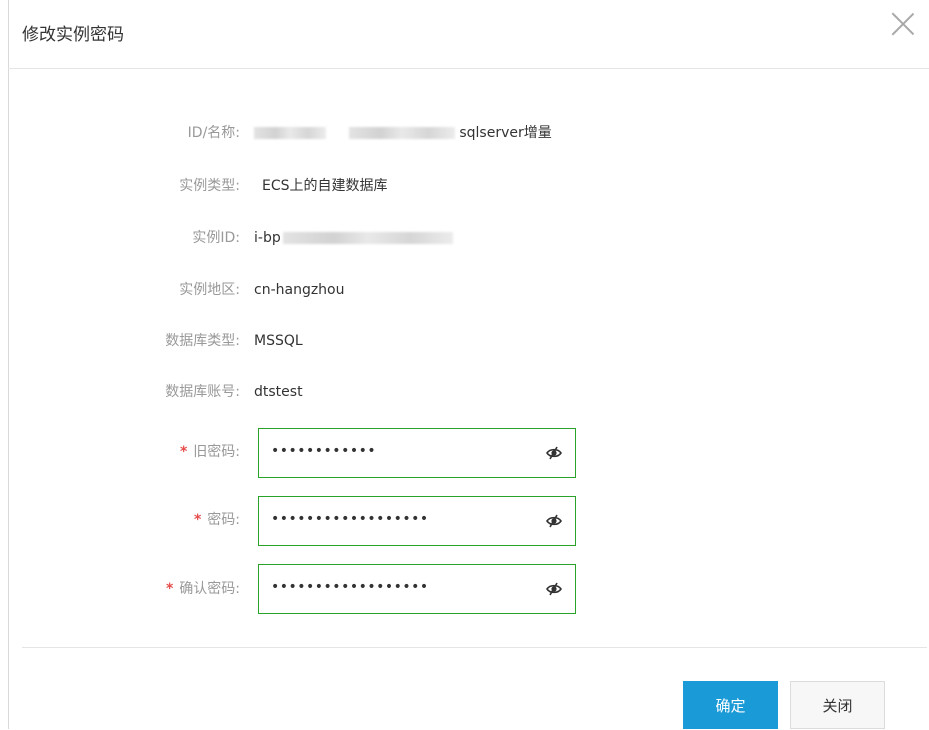  What do you see at coordinates (267, 238) in the screenshot?
I see `instance-id-prefix: i-bp` at bounding box center [267, 238].